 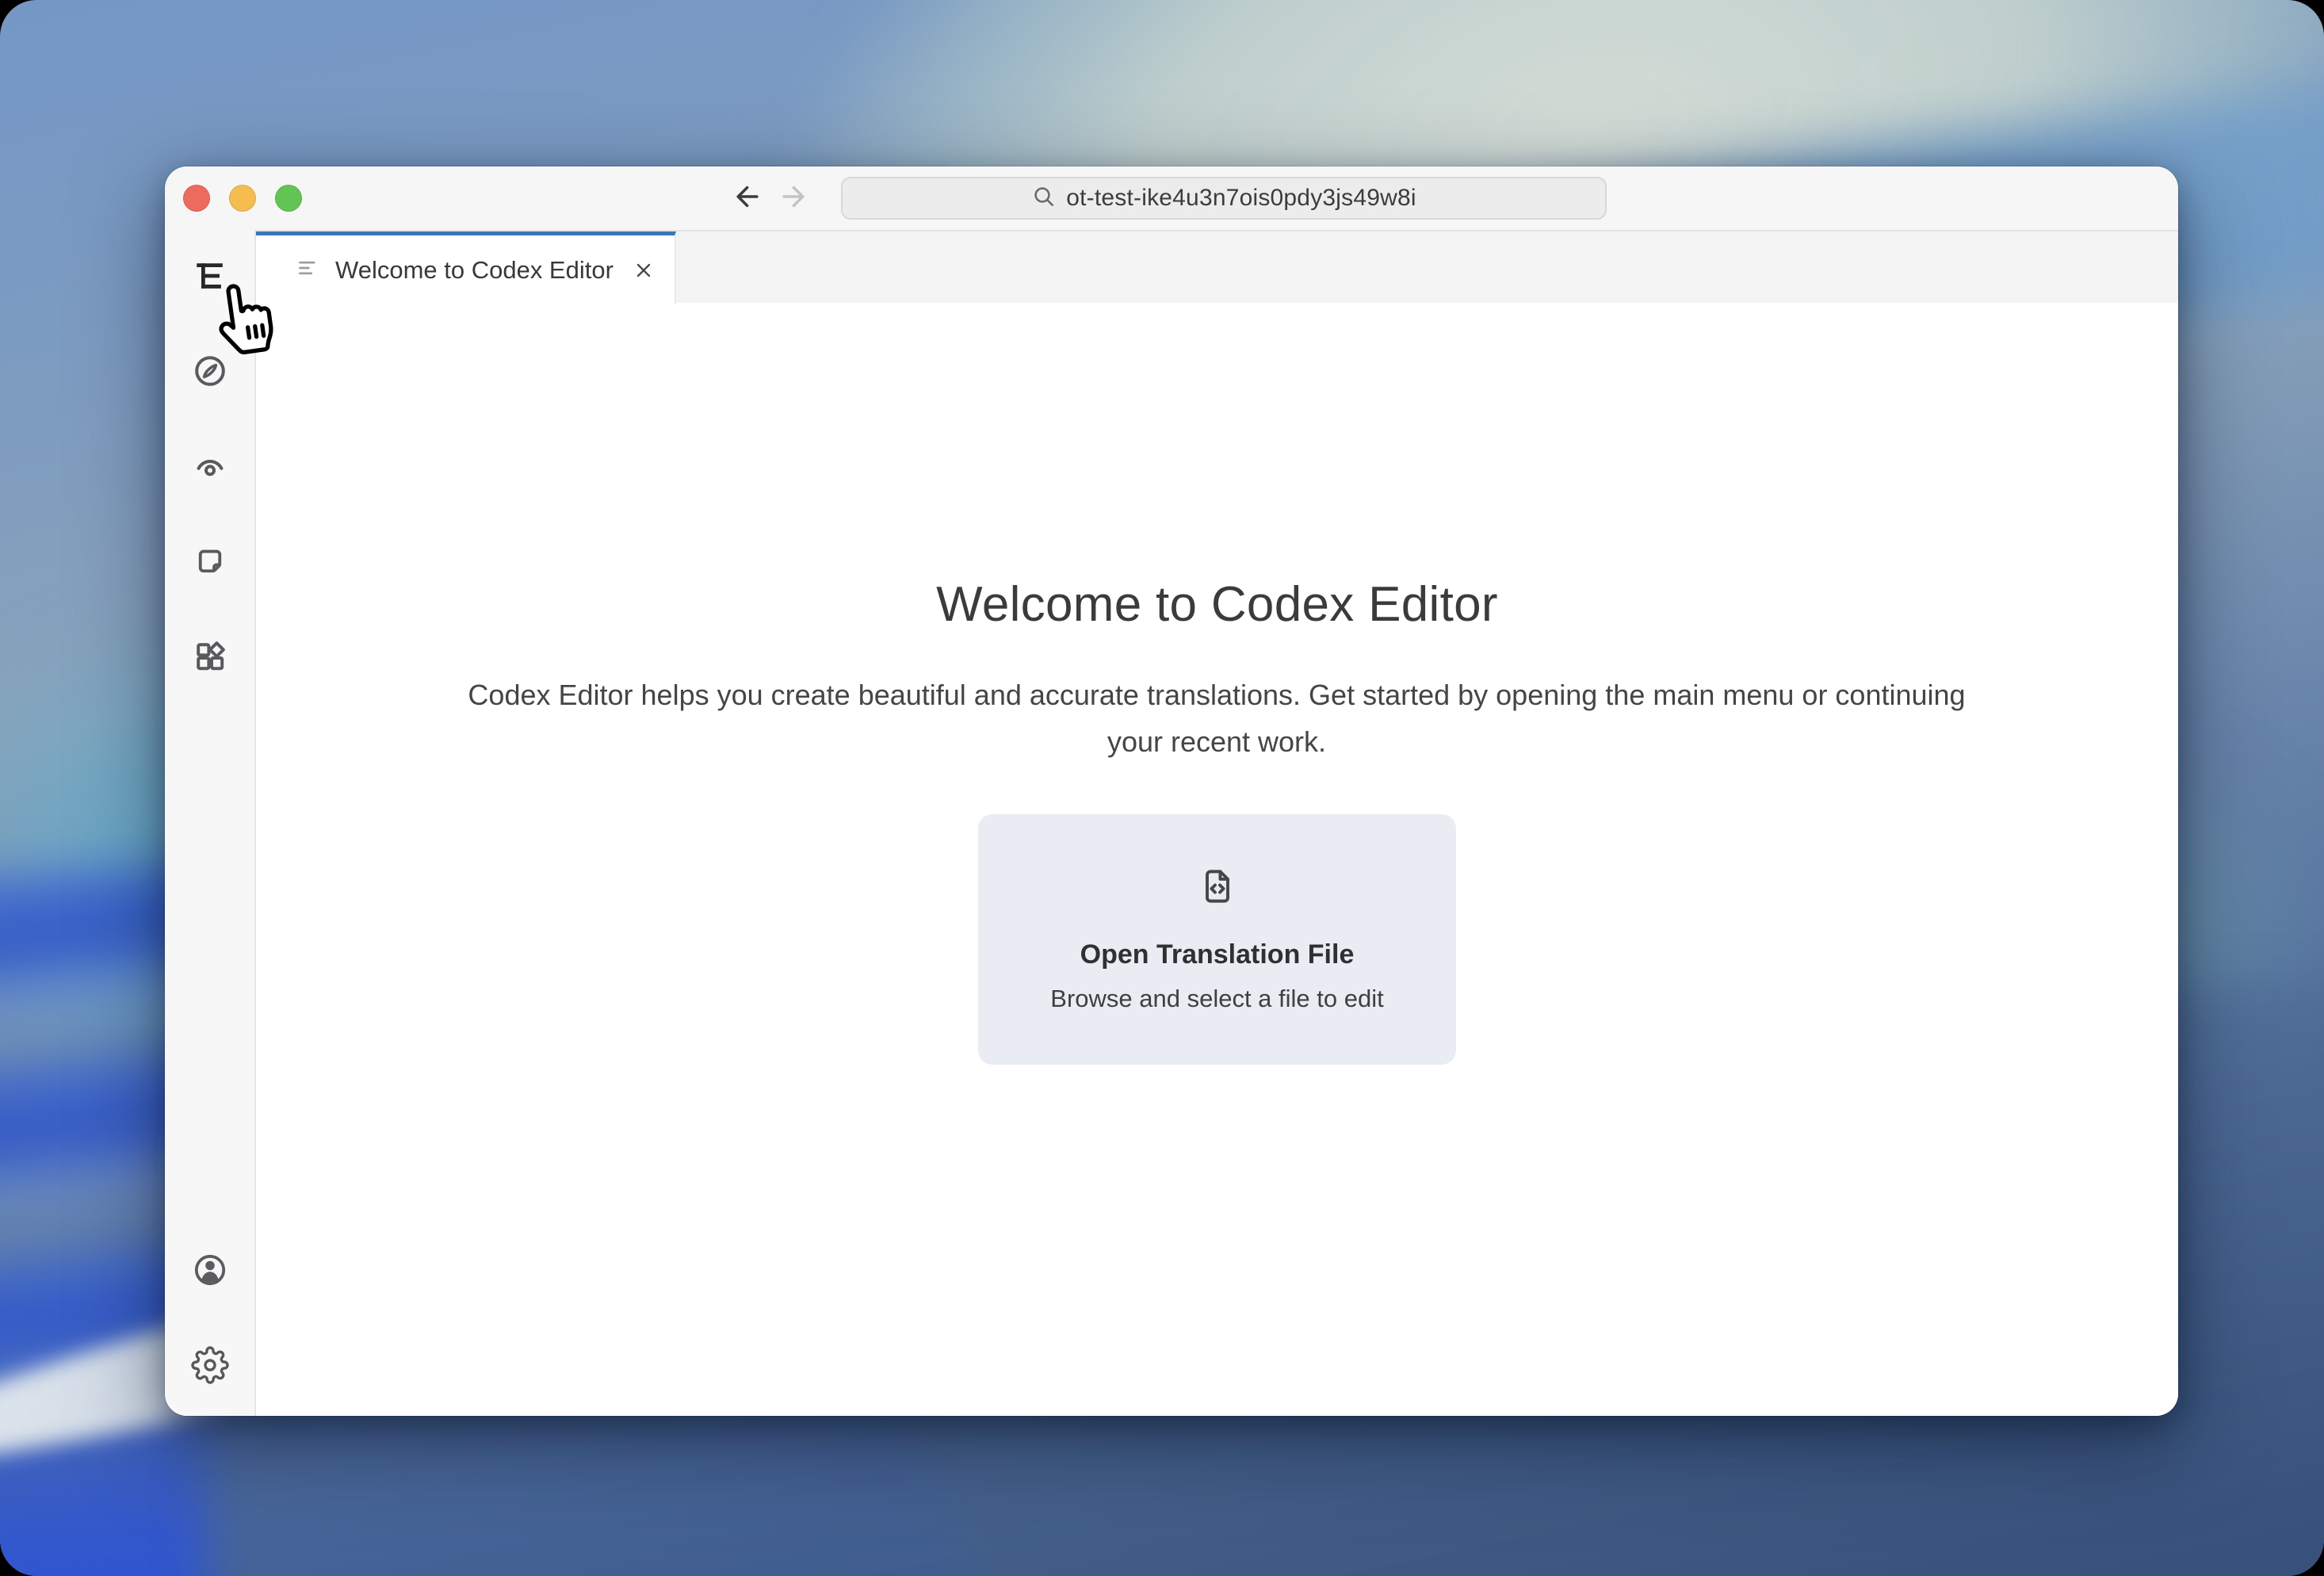 I want to click on menu-outline-icon, so click(x=210, y=276).